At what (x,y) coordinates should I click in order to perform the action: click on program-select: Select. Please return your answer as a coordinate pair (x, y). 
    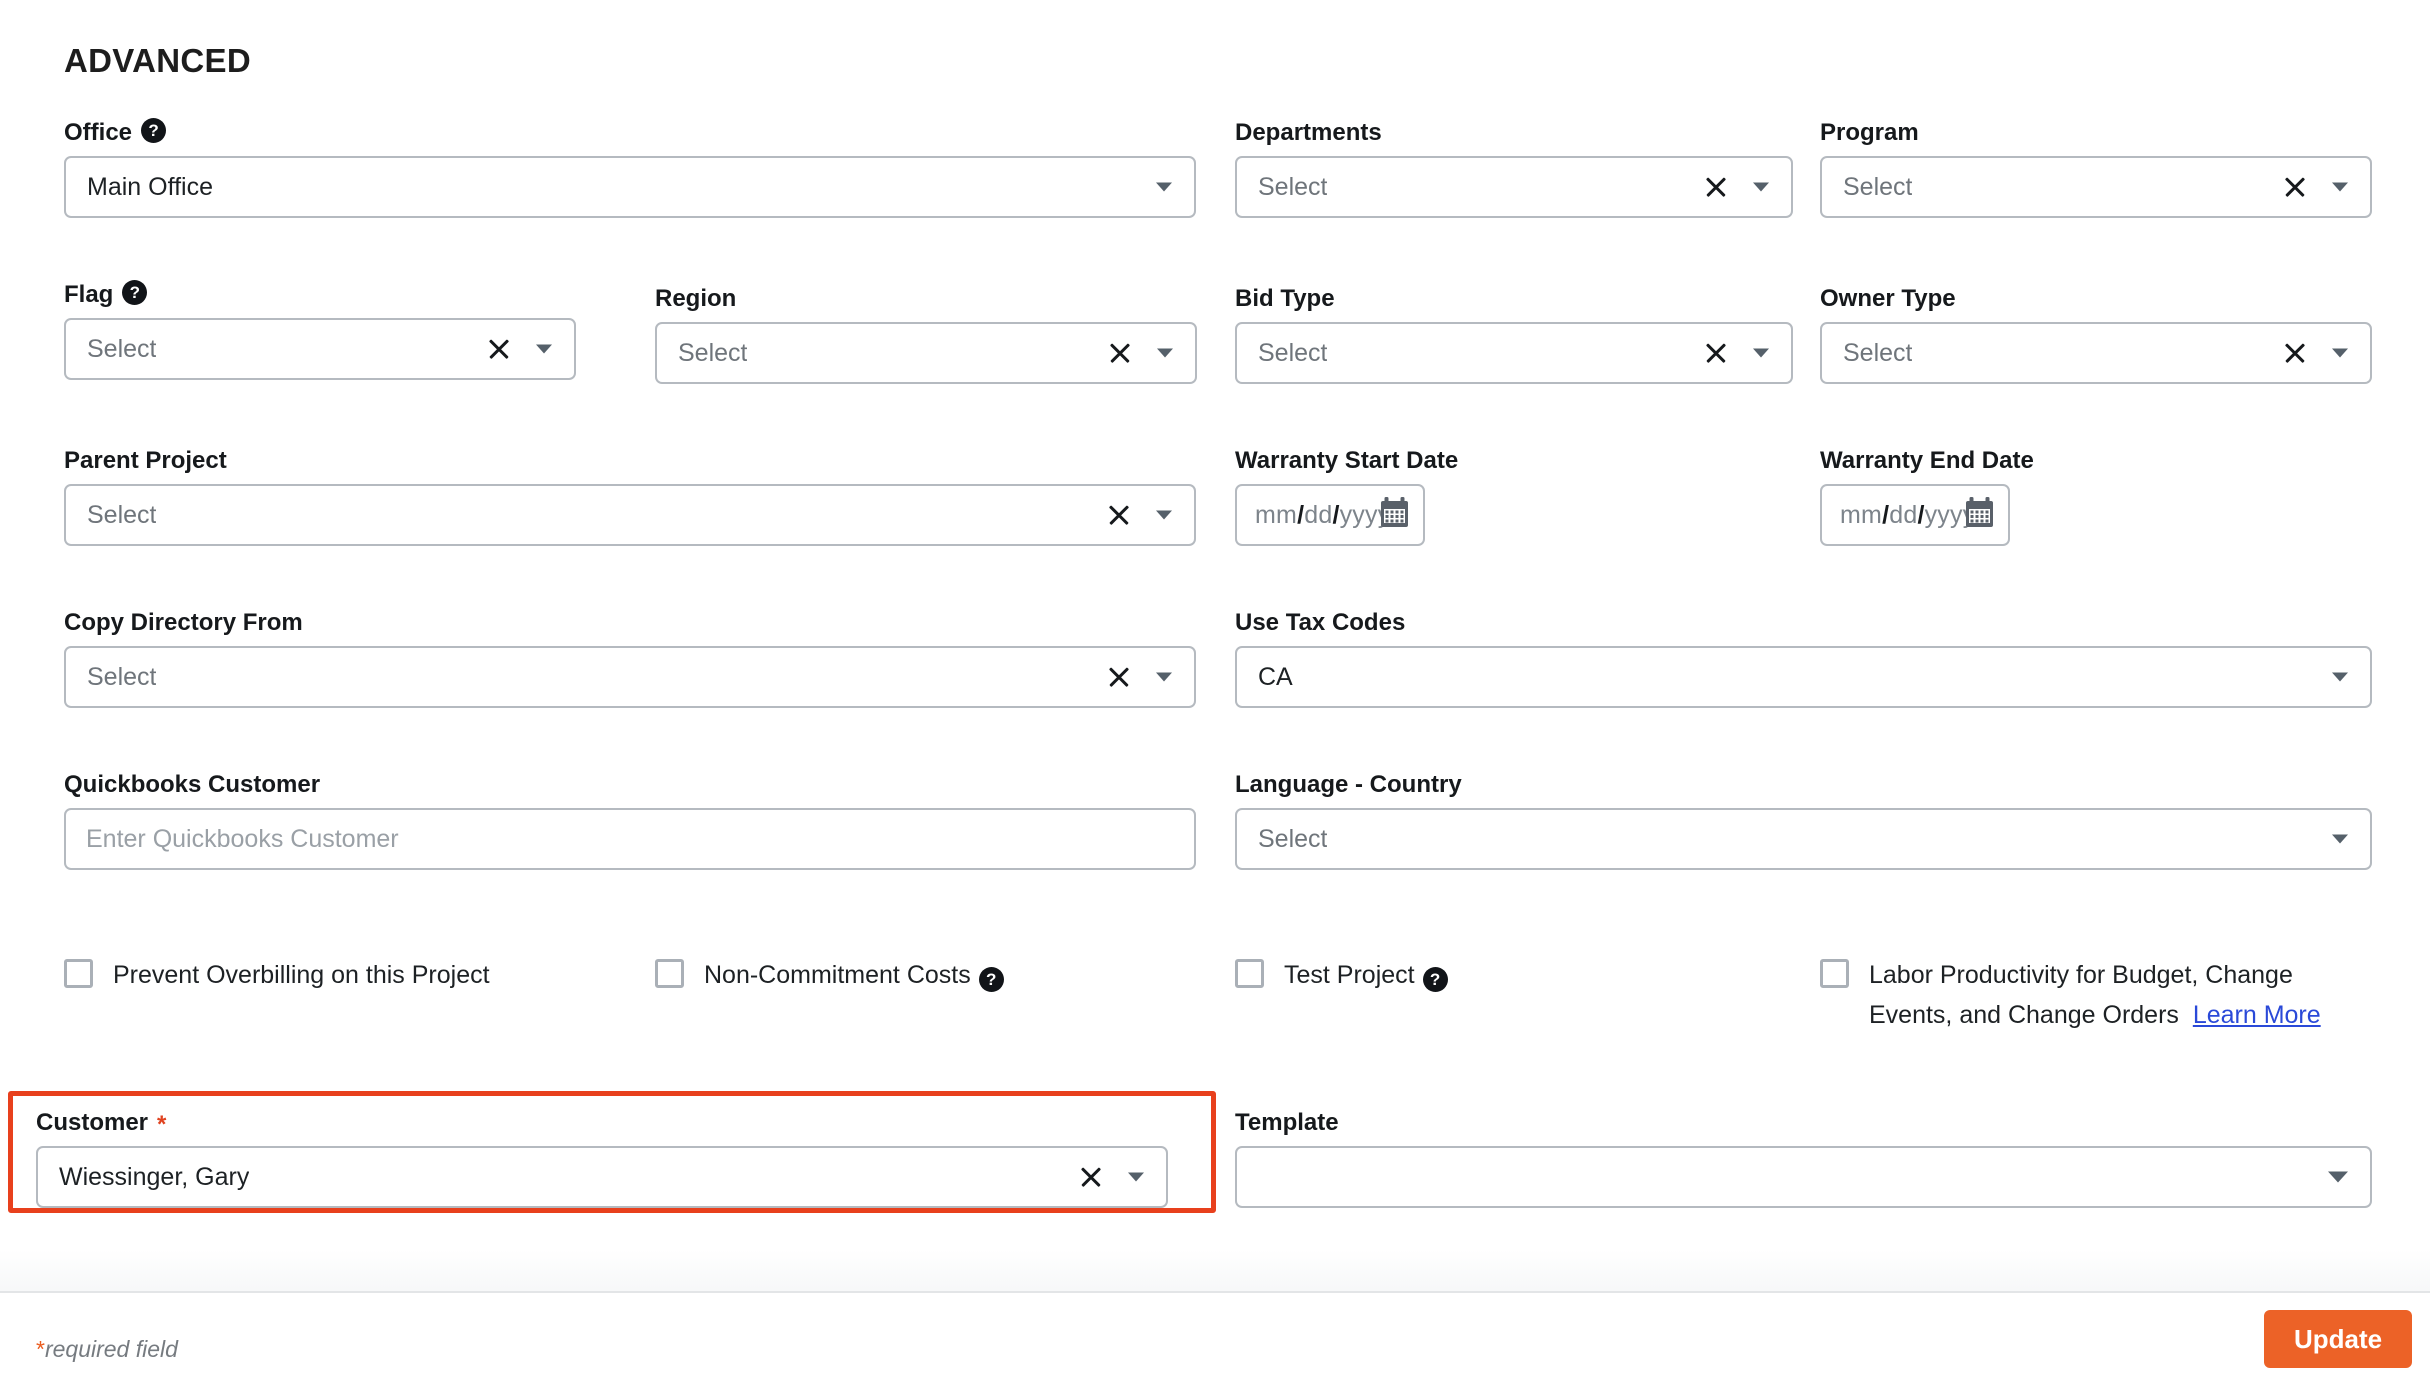
    Looking at the image, I should click on (2096, 187).